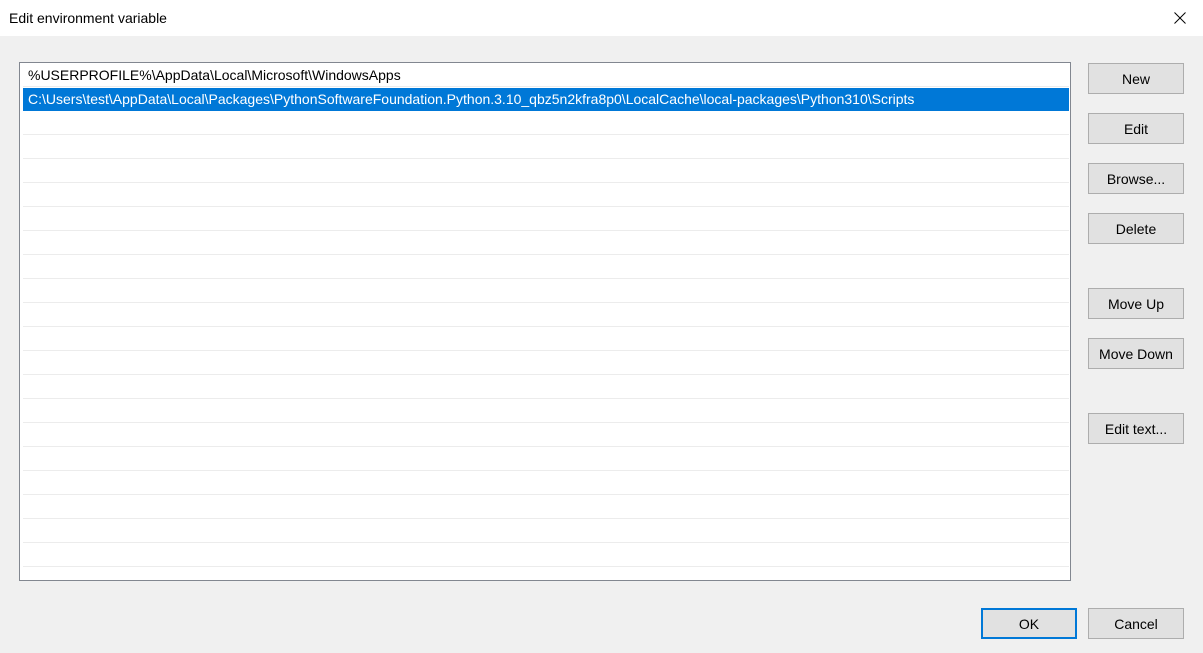 The image size is (1203, 653). I want to click on title-bar: Edit environment variable, so click(601, 18).